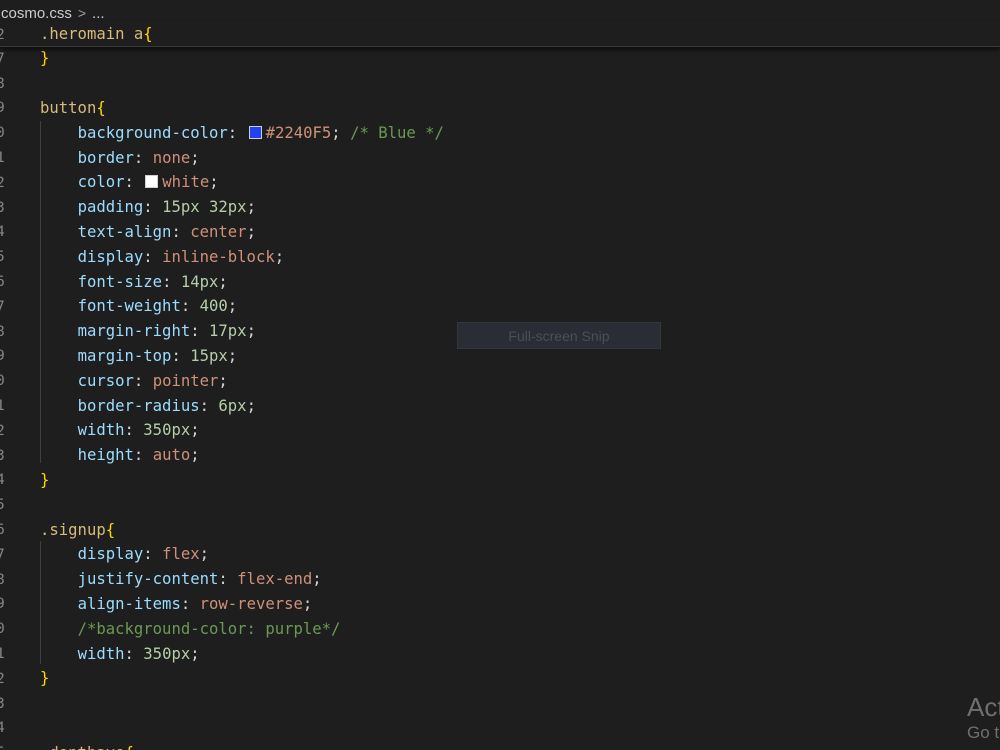  I want to click on code-line: 8, so click(500, 83).